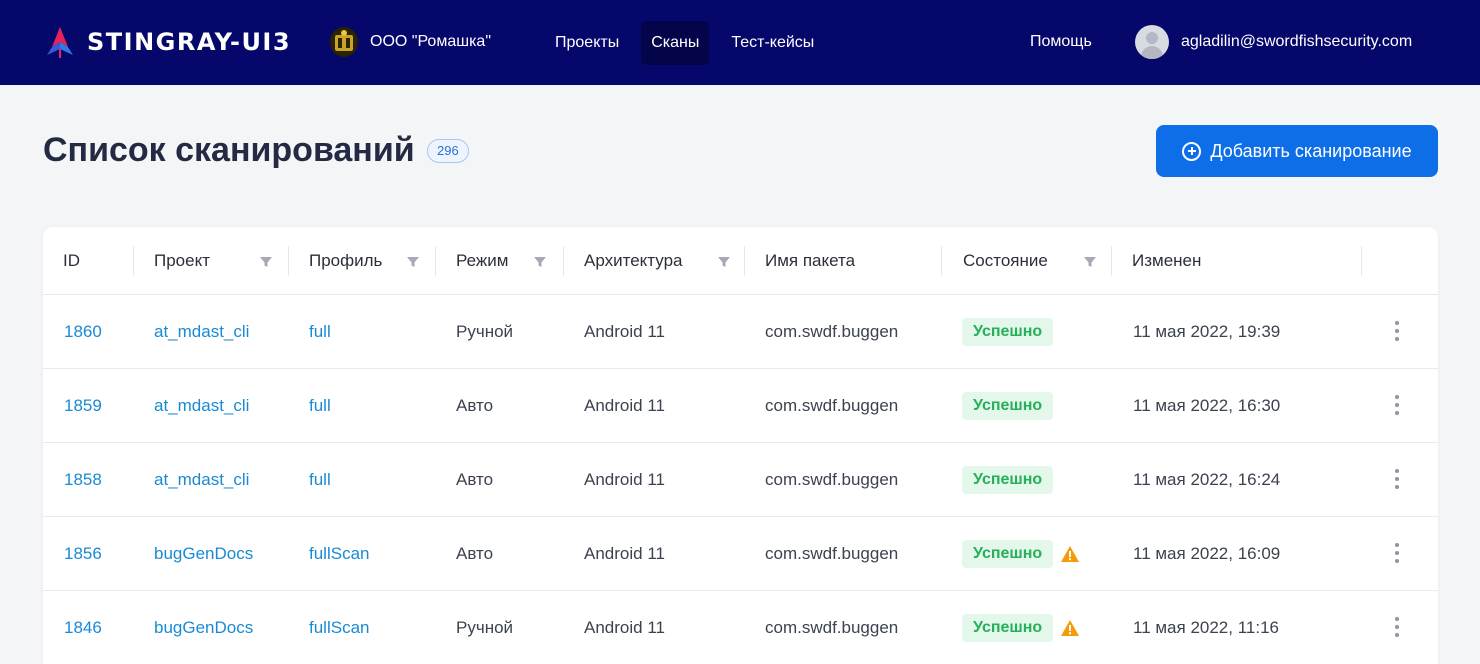 This screenshot has width=1480, height=664. I want to click on main-nav: Проекты Сканы Тест-кейсы, so click(690, 43).